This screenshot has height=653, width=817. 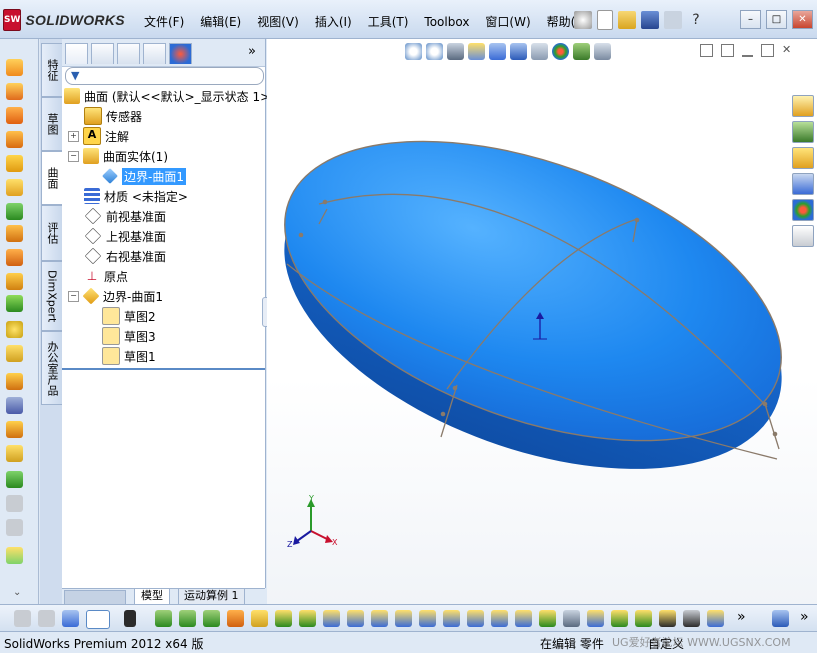 What do you see at coordinates (98, 619) in the screenshot?
I see `select-pointer-icon` at bounding box center [98, 619].